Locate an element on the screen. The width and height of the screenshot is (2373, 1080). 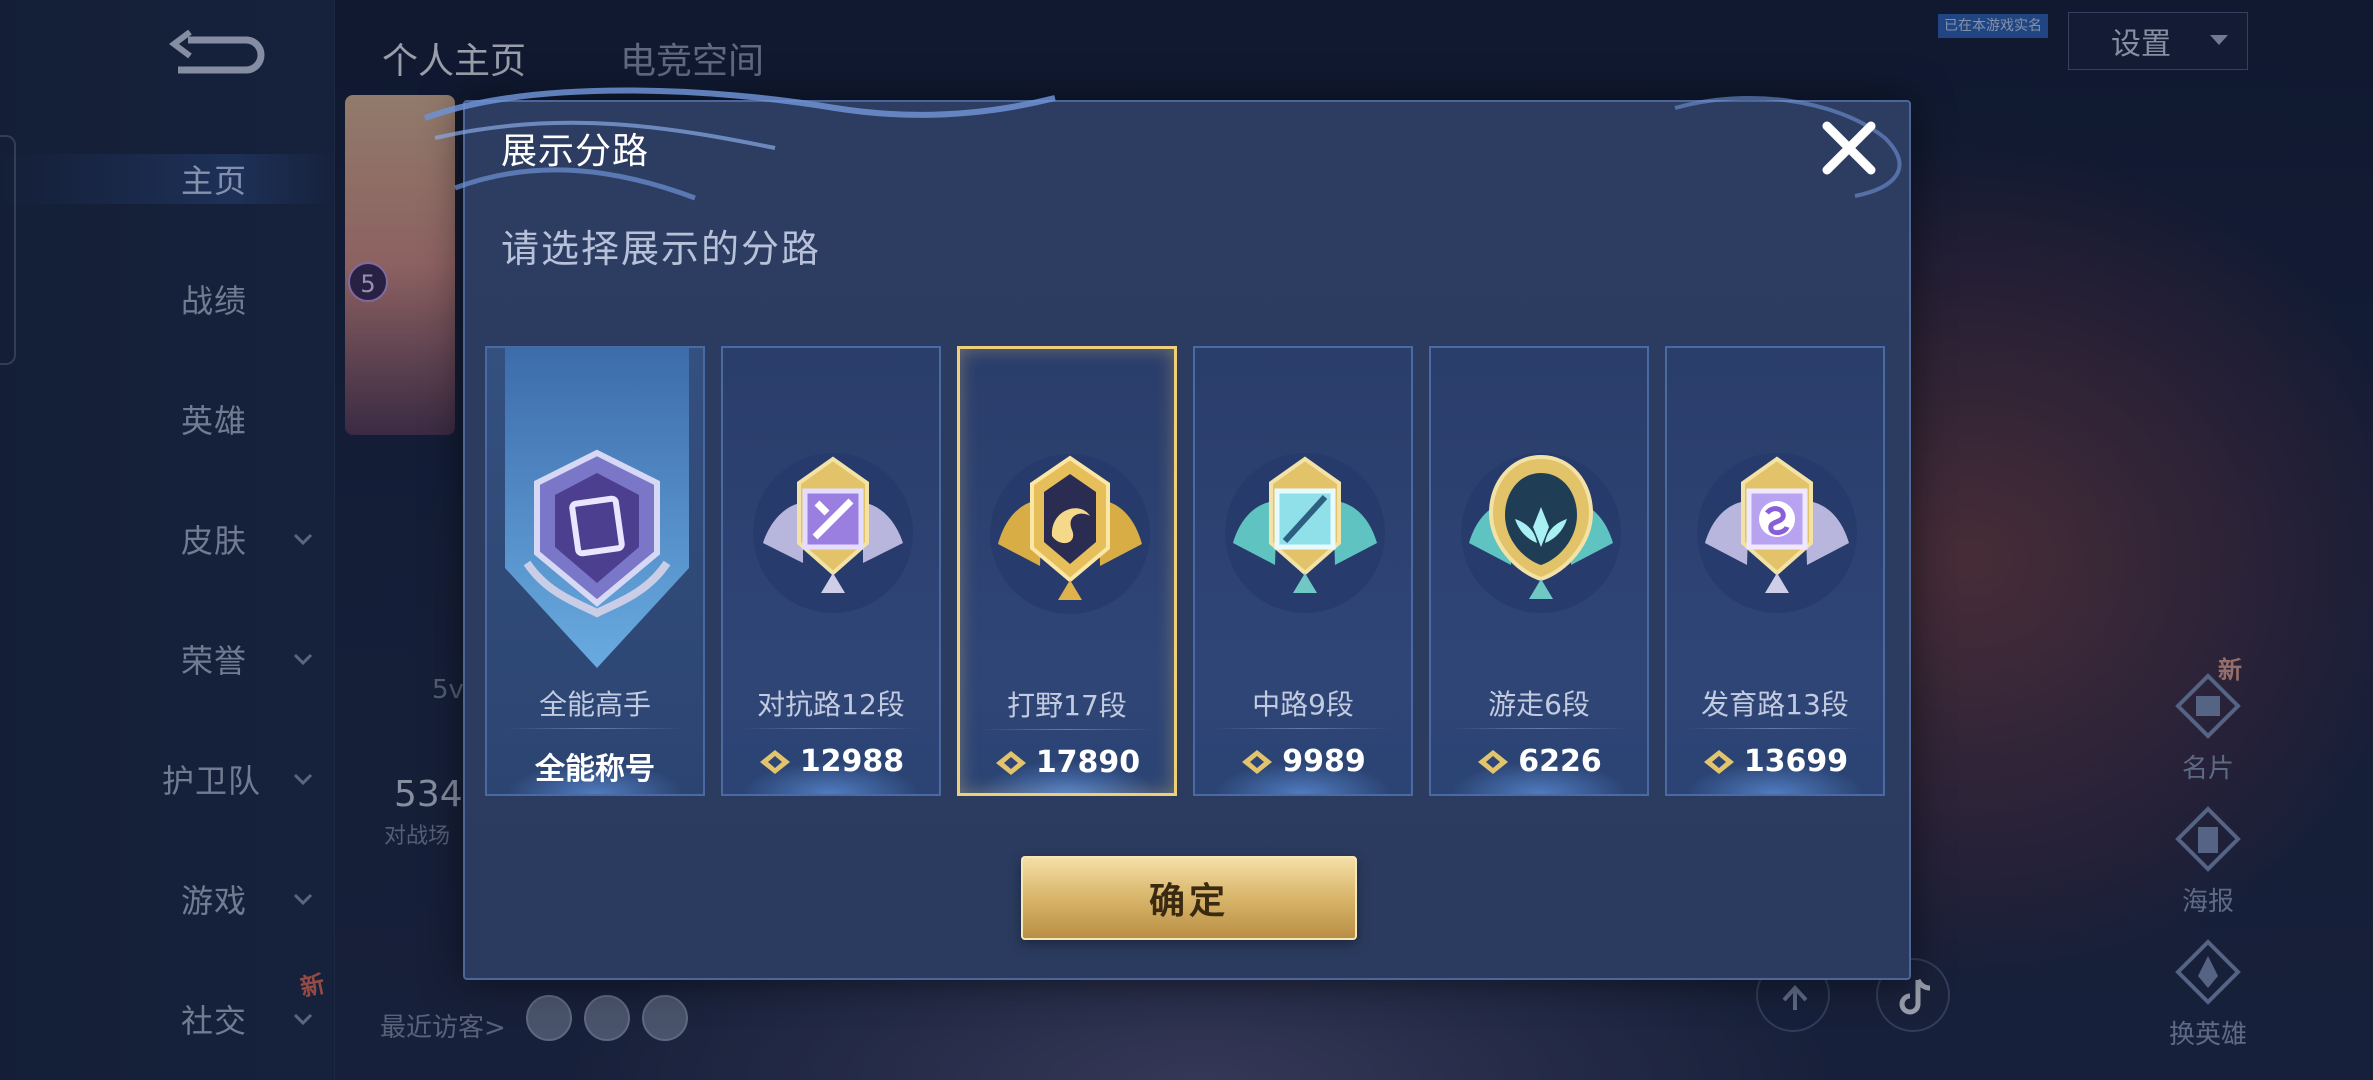
lane-card-mid: 中路9段 9989 is located at coordinates (1303, 571).